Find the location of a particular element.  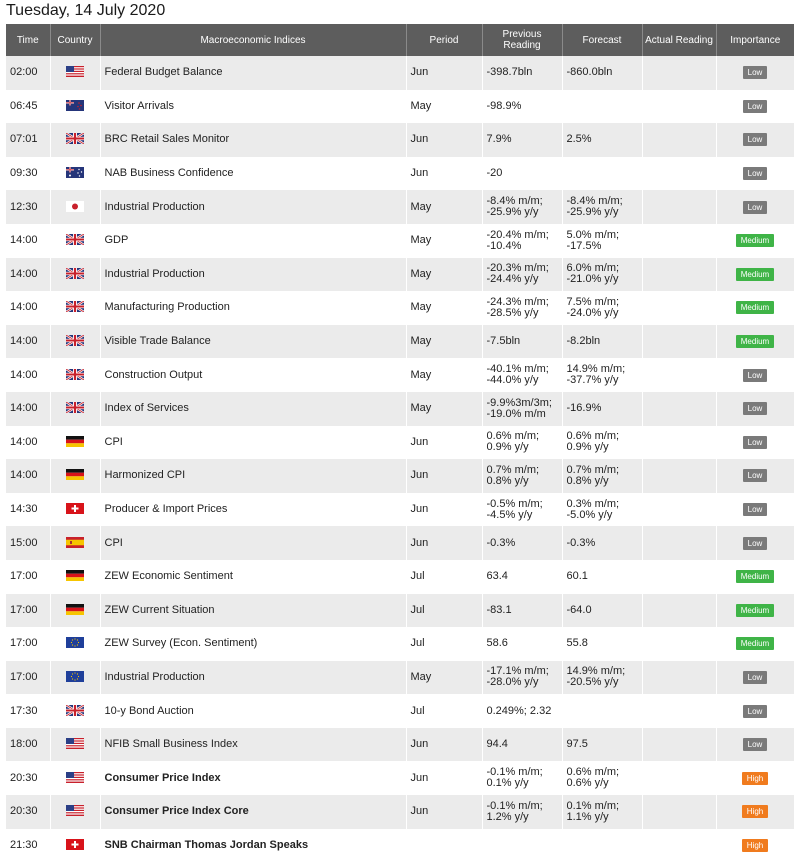

forecast-line: -8.2bln is located at coordinates (583, 341).